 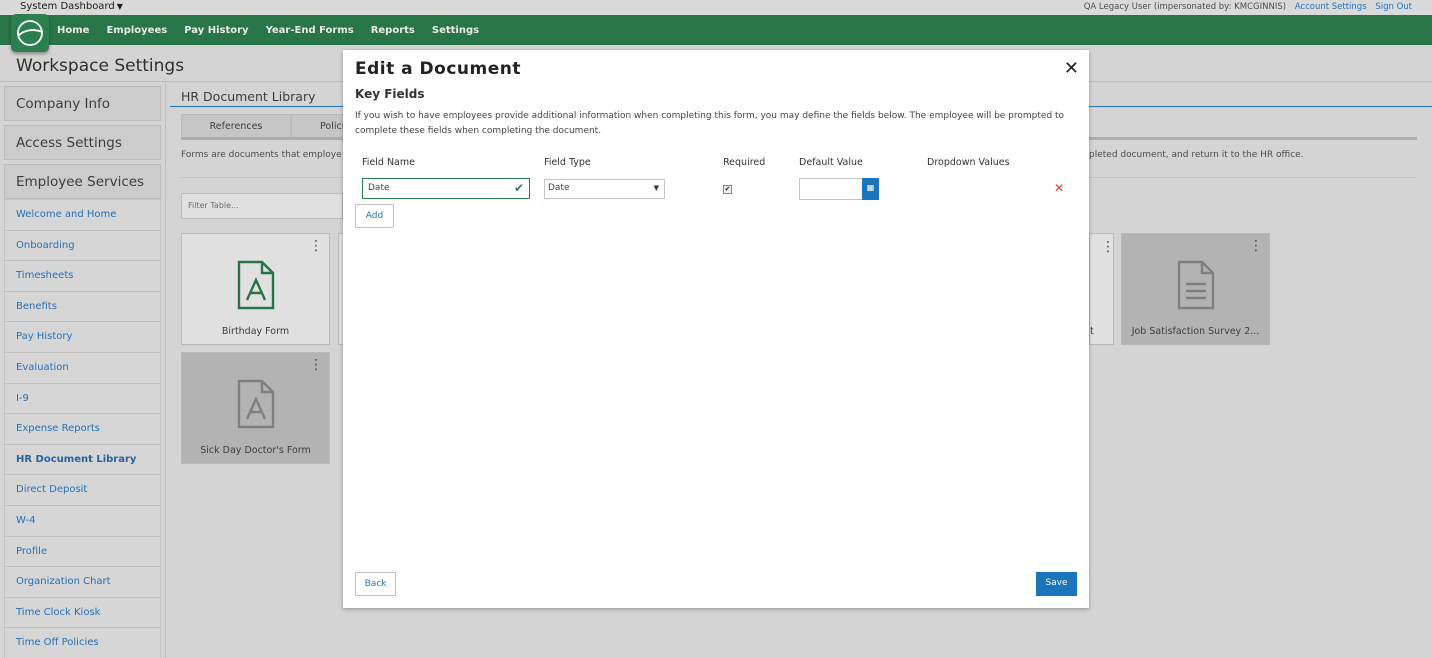 What do you see at coordinates (567, 162) in the screenshot?
I see `column-header-field-type: Field Type` at bounding box center [567, 162].